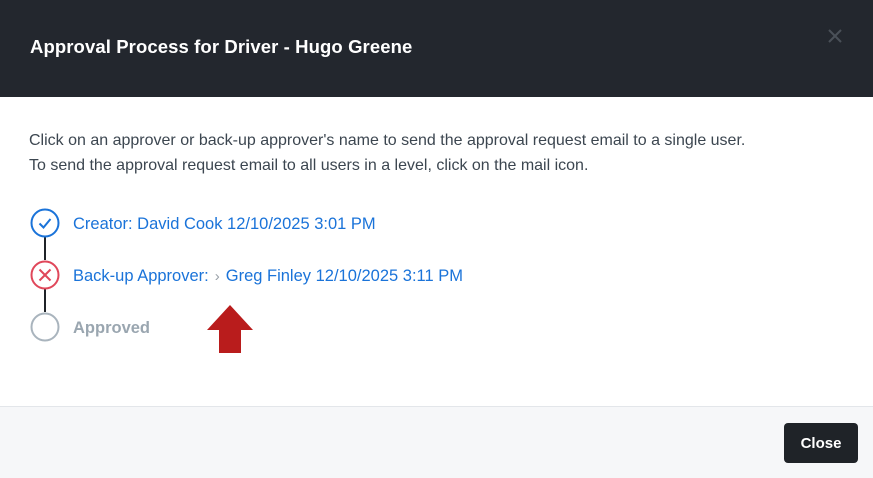  I want to click on empty-circle-icon, so click(45, 327).